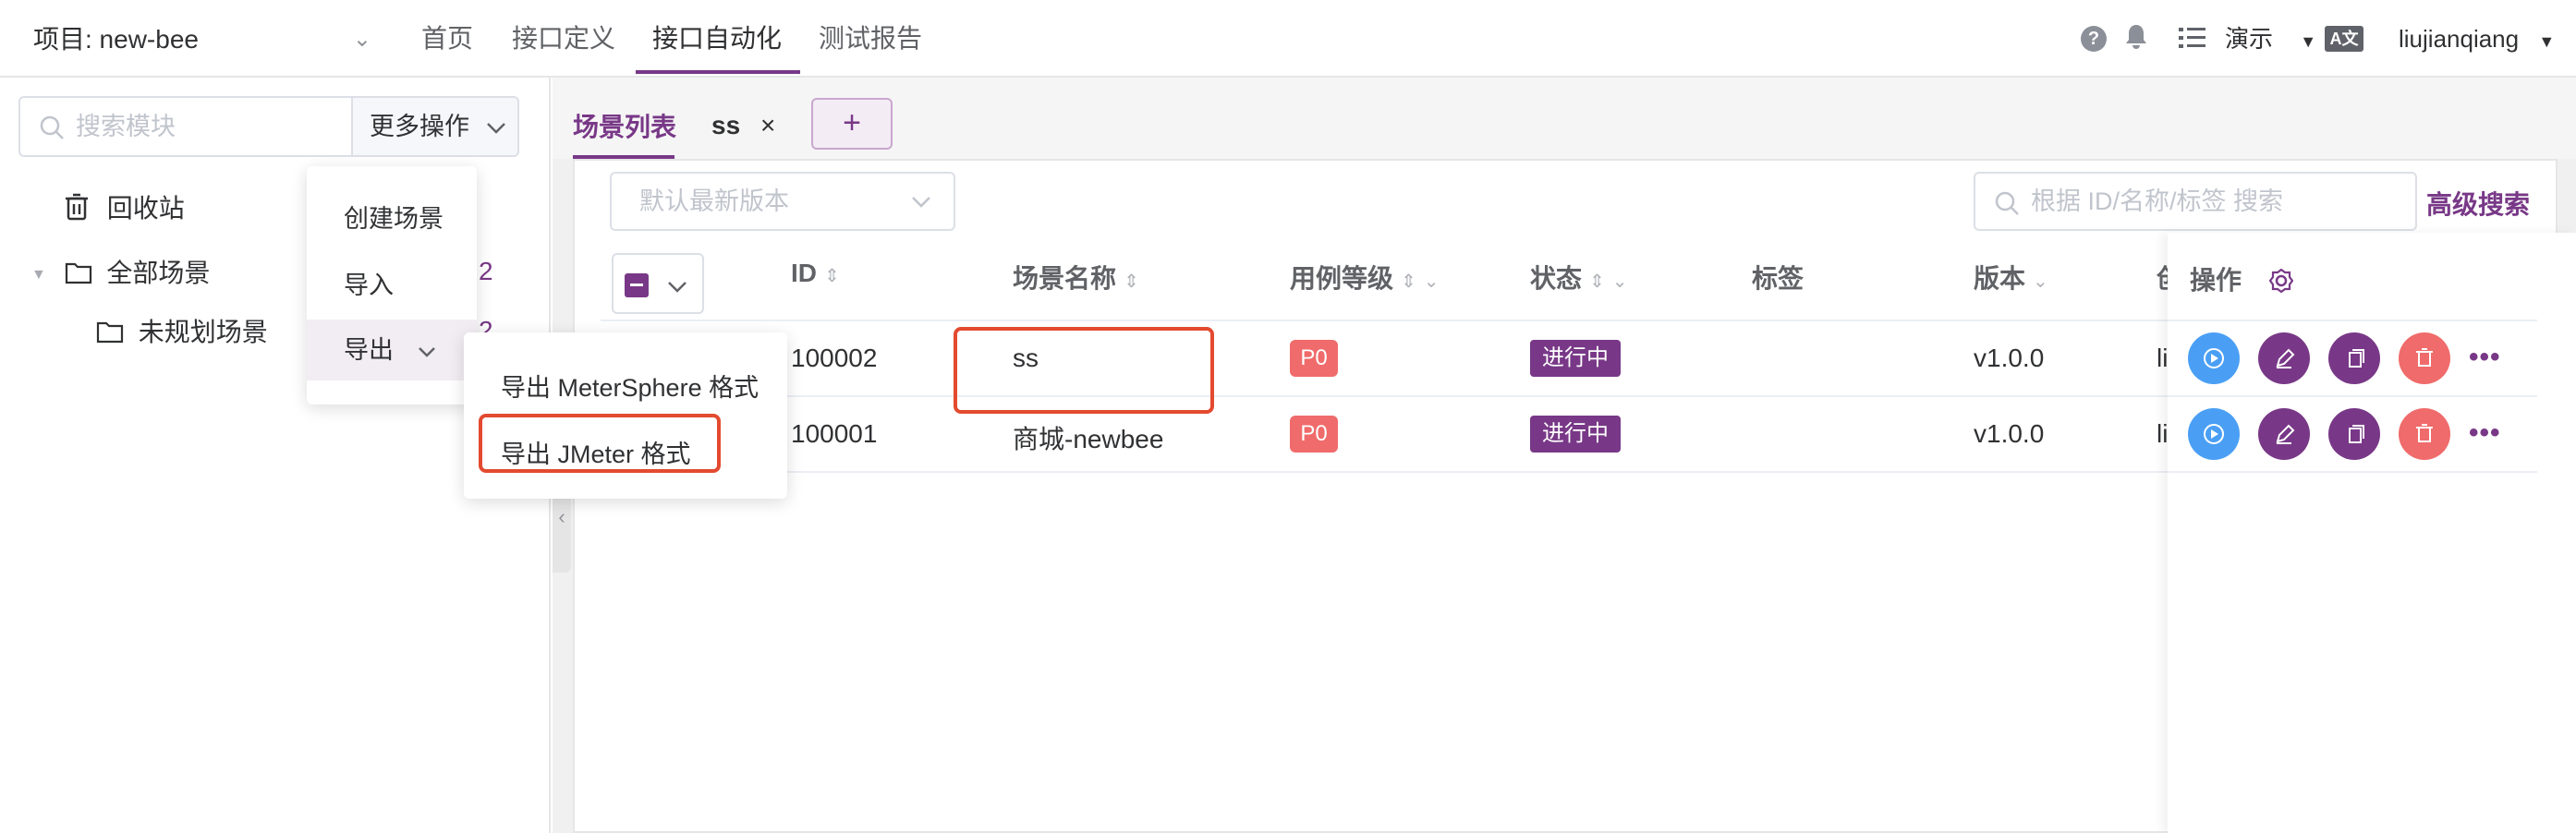  What do you see at coordinates (870, 38) in the screenshot?
I see `nav-test-report: 测试报告` at bounding box center [870, 38].